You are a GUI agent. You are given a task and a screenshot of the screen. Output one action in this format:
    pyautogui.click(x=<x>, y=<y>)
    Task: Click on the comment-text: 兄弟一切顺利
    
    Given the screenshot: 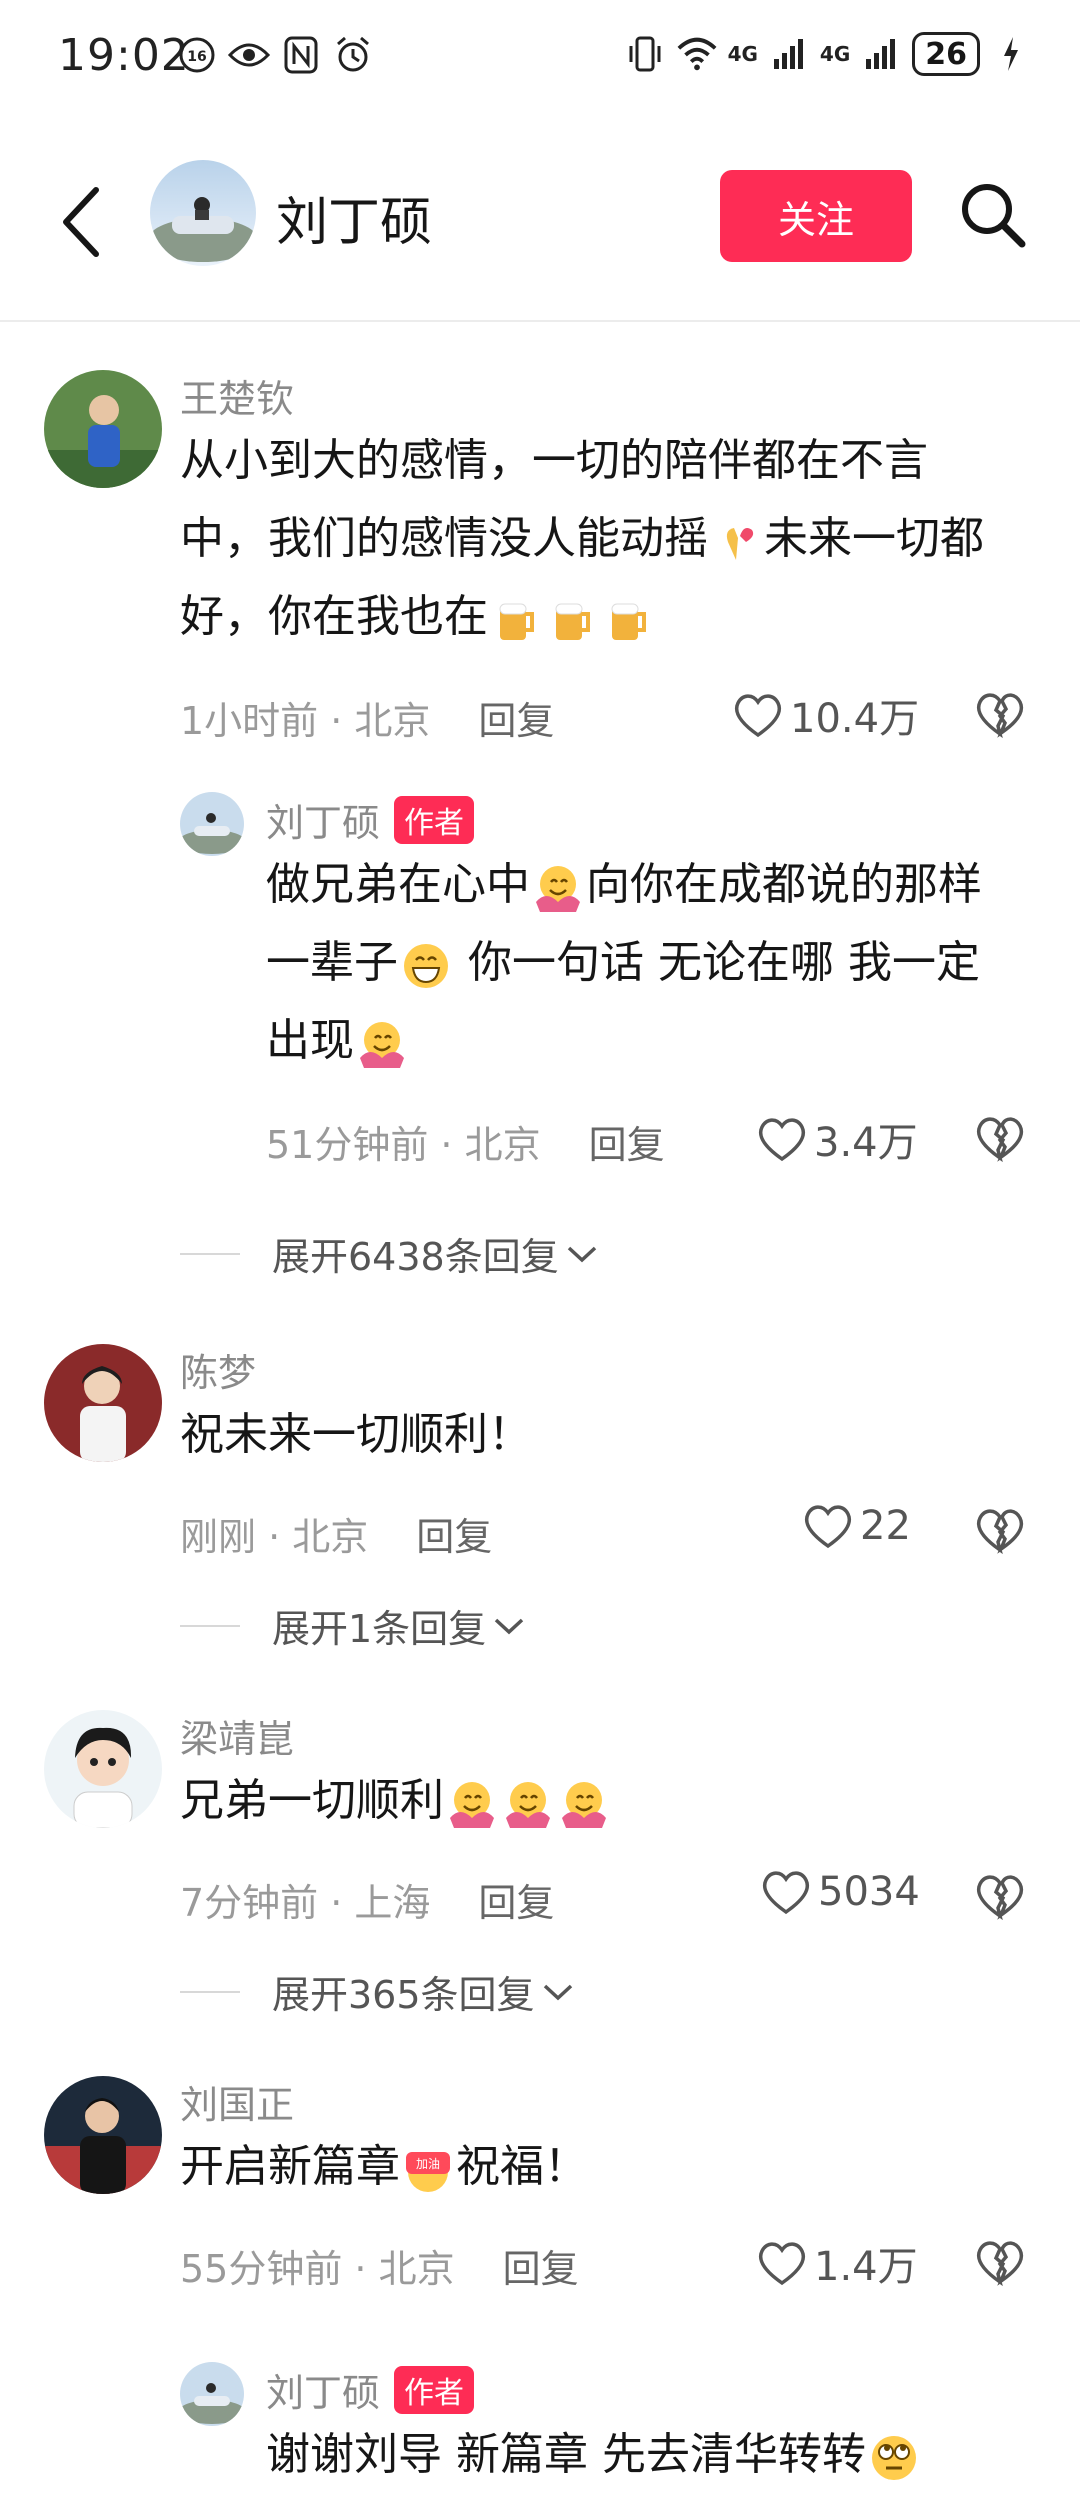 What is the action you would take?
    pyautogui.click(x=610, y=1801)
    